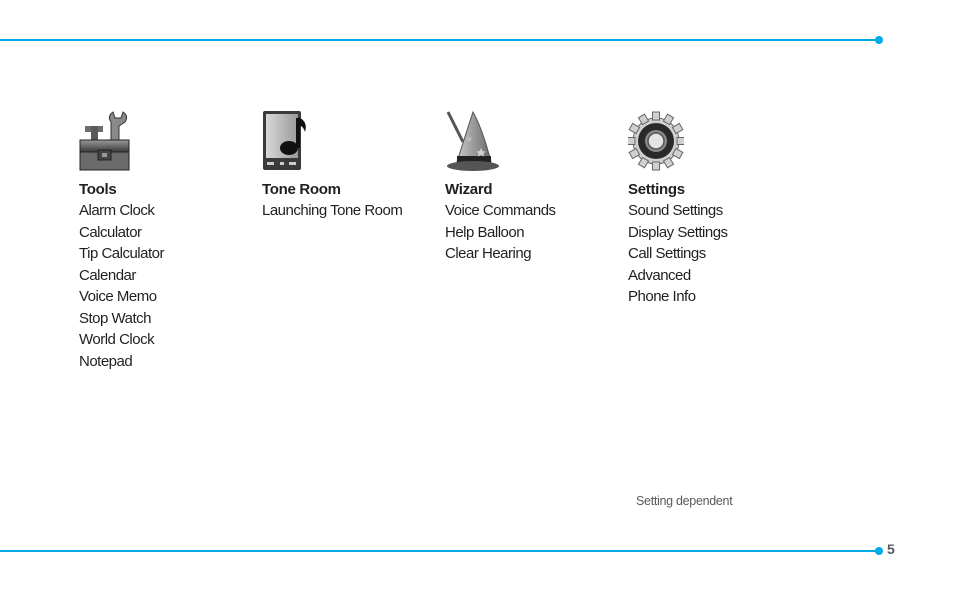 The width and height of the screenshot is (954, 592). Describe the element at coordinates (117, 339) in the screenshot. I see `menu-item: World Clock` at that location.